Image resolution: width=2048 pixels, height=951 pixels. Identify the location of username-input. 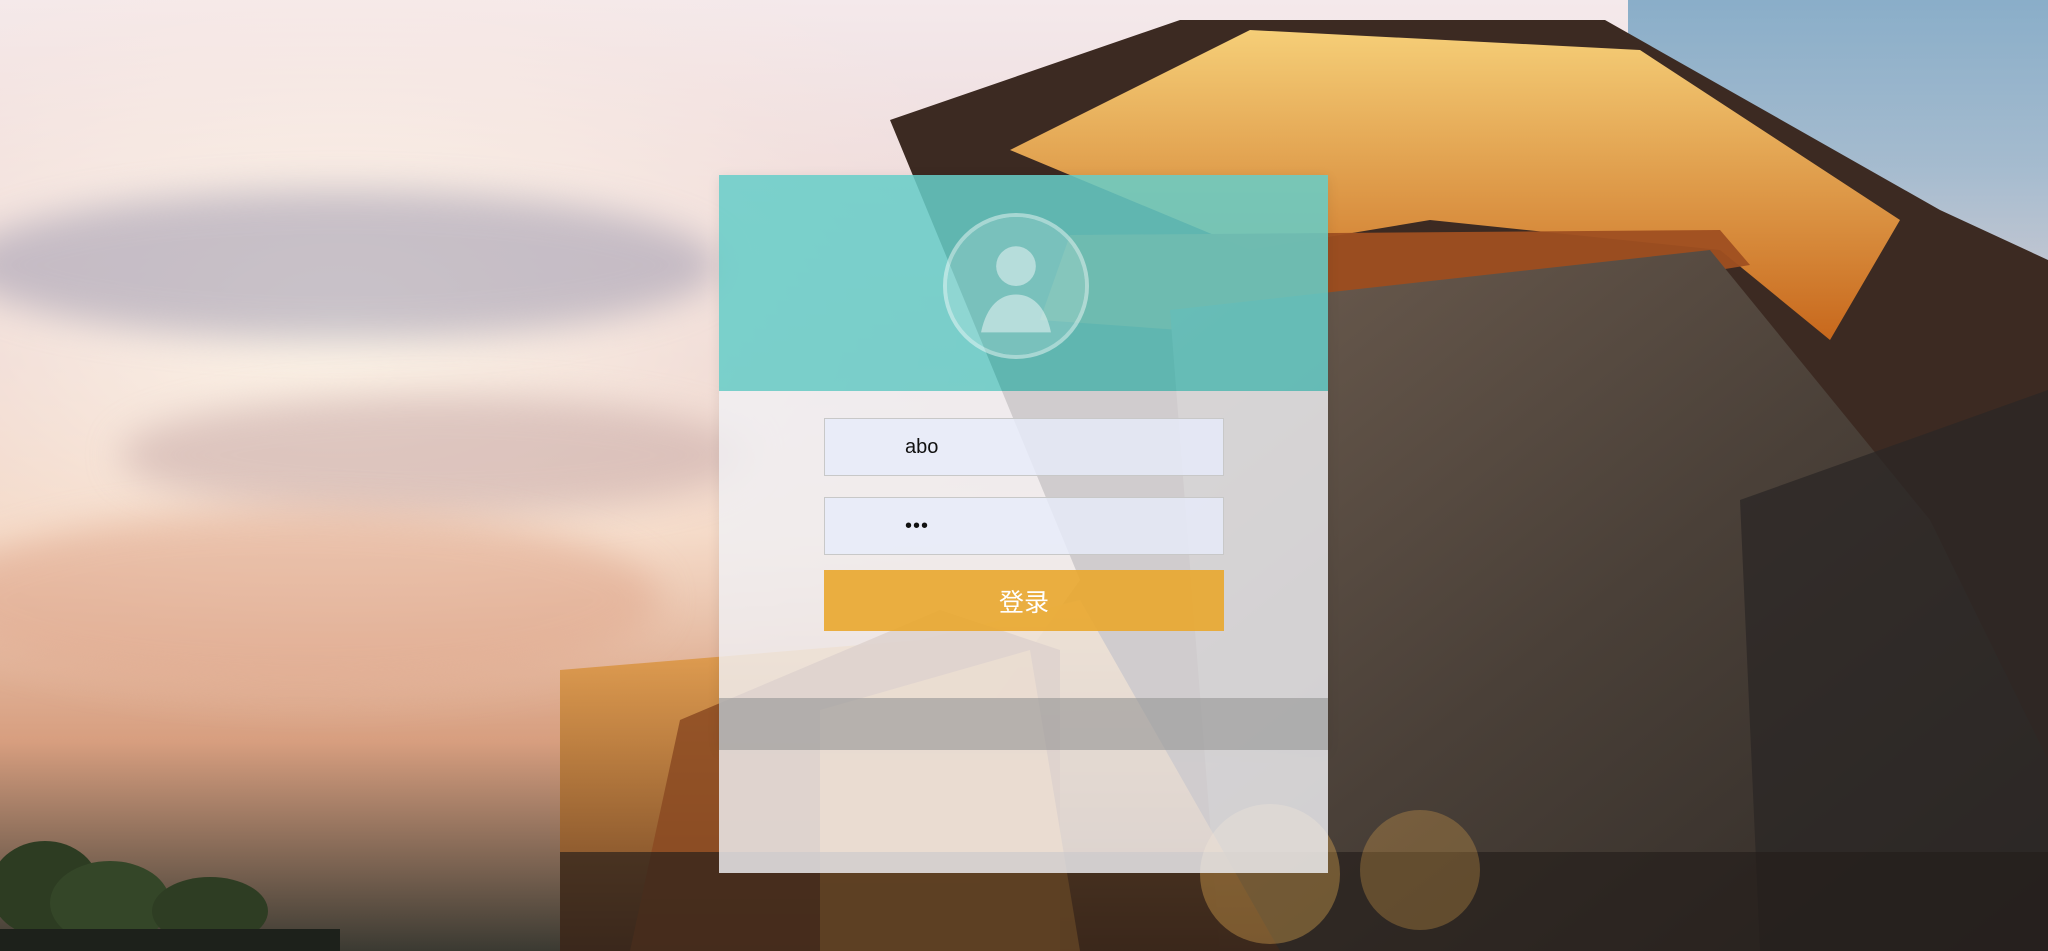
(1024, 447).